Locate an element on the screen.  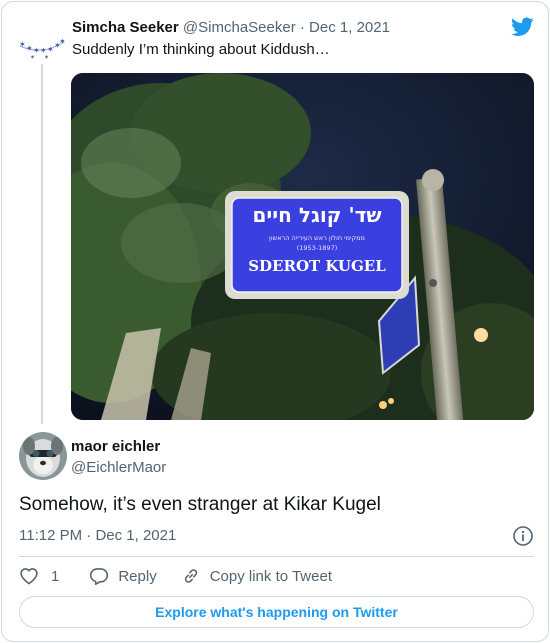
like-button: 1 is located at coordinates (39, 576).